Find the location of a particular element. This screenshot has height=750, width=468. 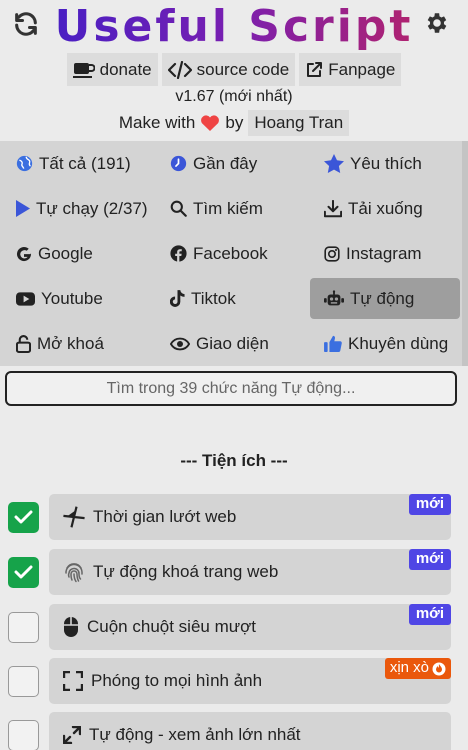

category-automation: Tự động is located at coordinates (385, 298).